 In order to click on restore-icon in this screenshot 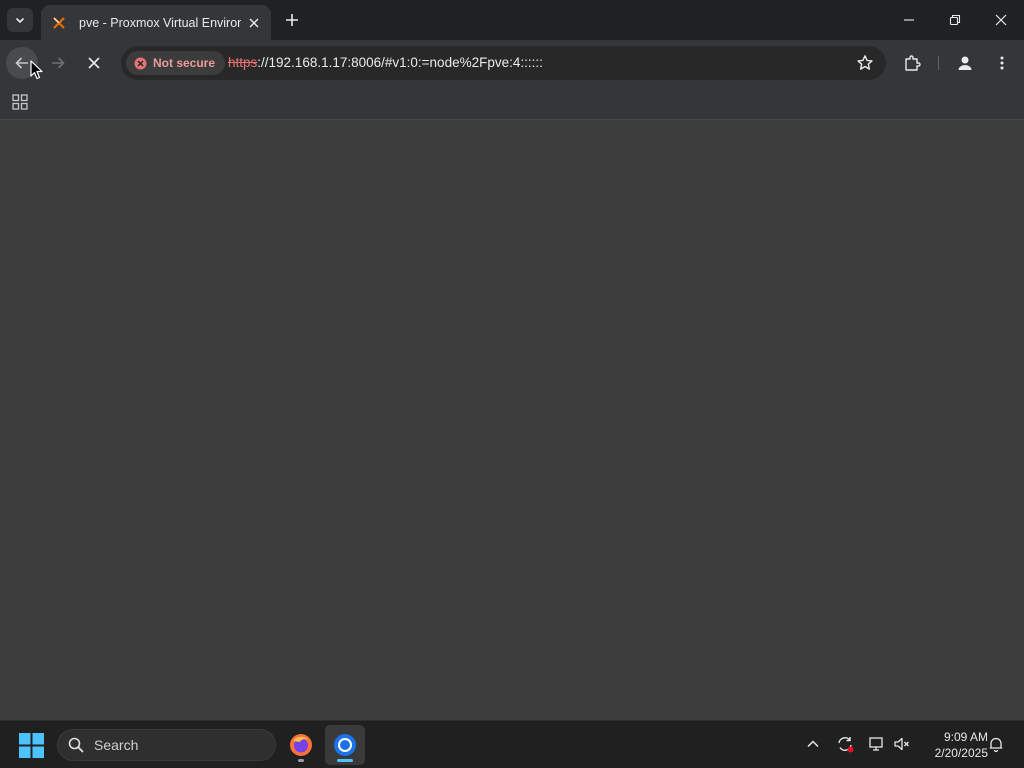, I will do `click(955, 20)`.